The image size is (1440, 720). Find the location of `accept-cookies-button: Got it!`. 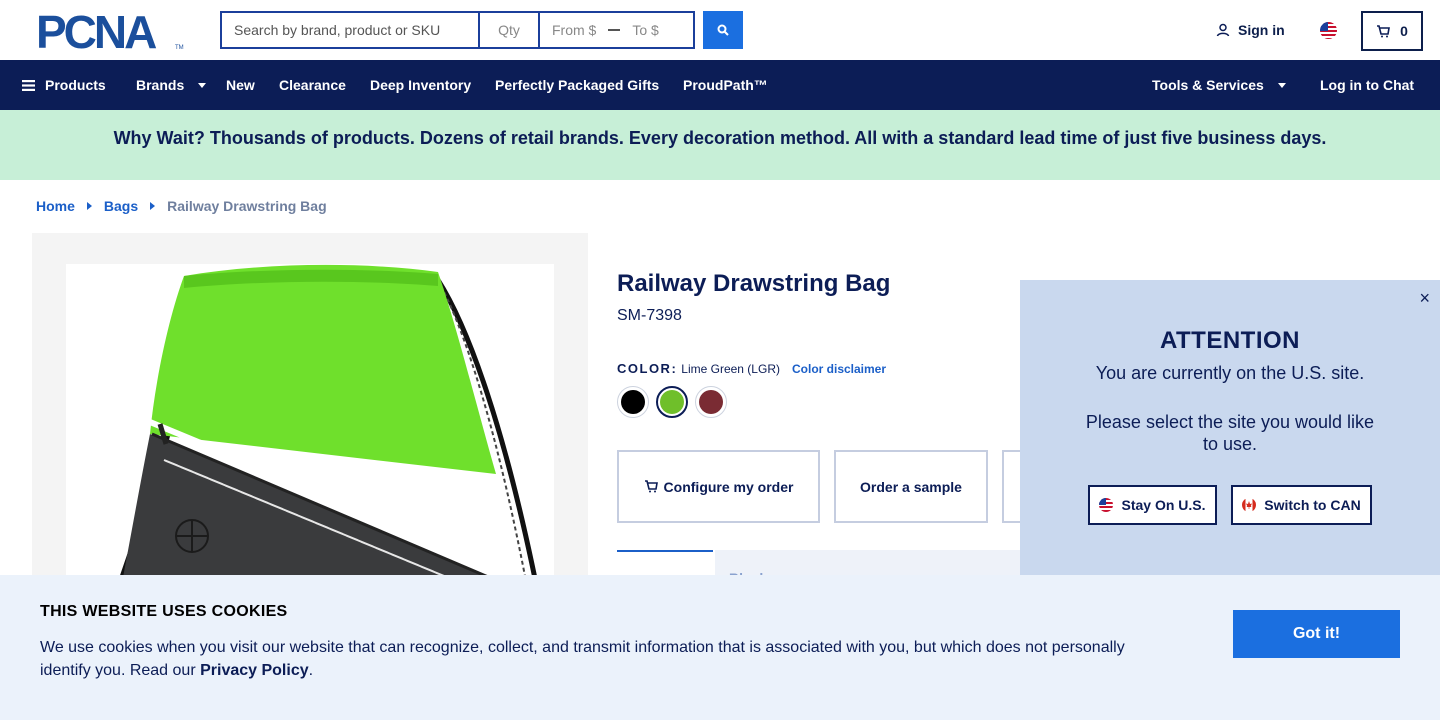

accept-cookies-button: Got it! is located at coordinates (1316, 634).